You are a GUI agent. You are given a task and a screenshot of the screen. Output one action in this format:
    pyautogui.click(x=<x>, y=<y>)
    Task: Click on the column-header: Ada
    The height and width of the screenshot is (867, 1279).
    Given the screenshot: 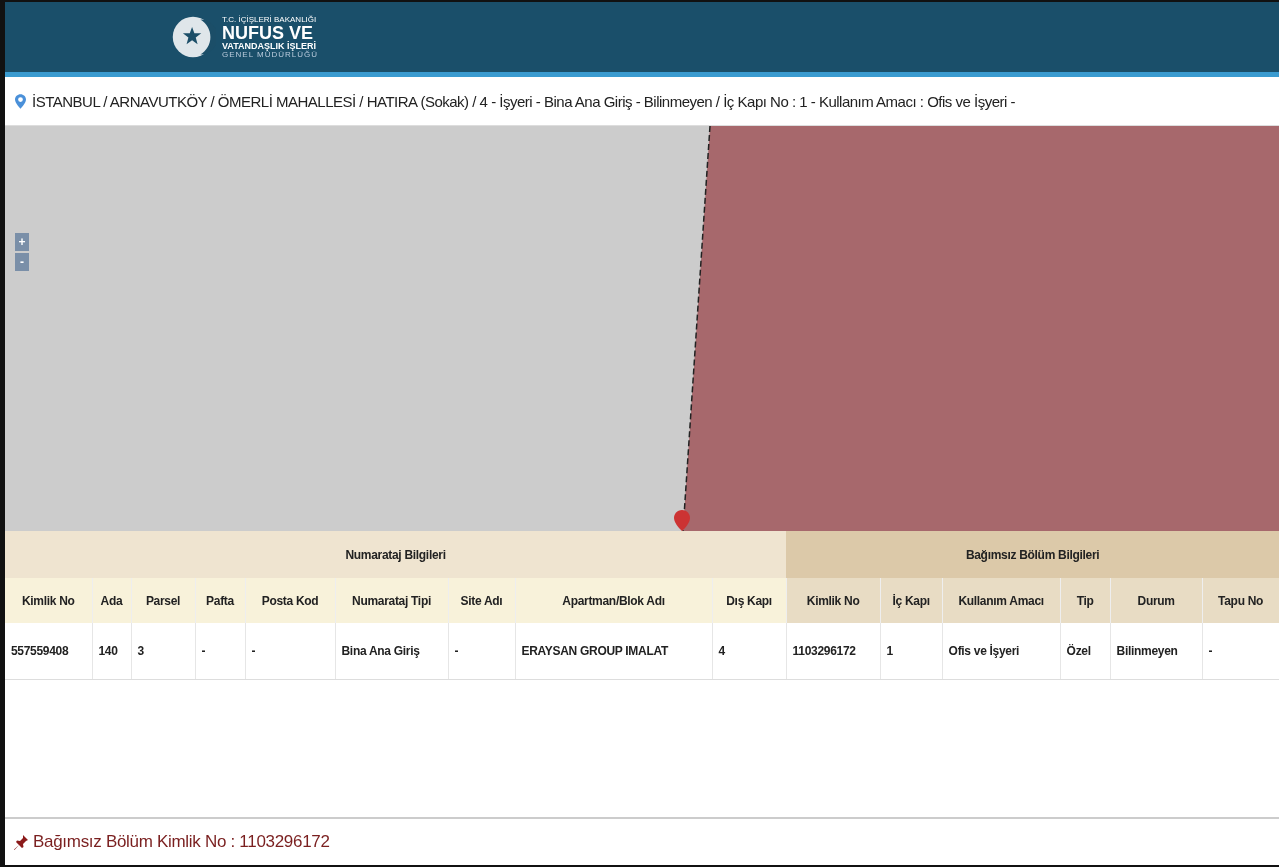 What is the action you would take?
    pyautogui.click(x=111, y=600)
    